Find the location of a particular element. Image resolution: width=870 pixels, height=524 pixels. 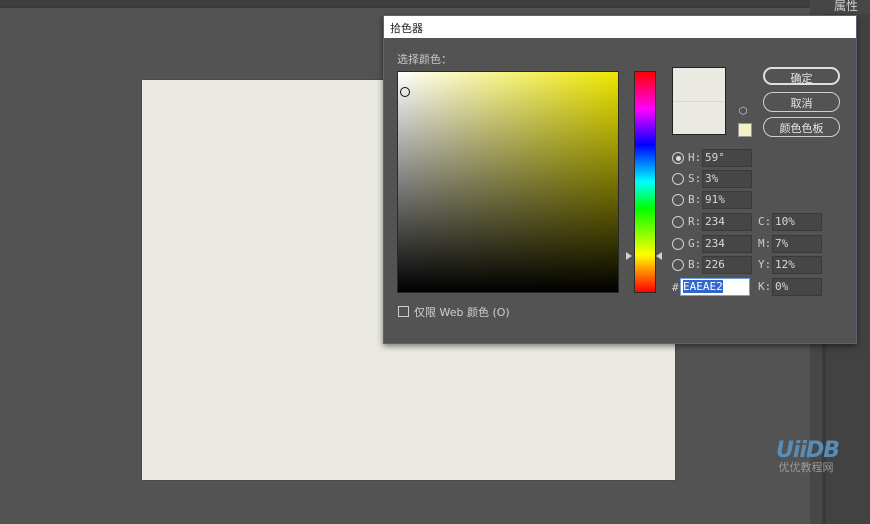

select-color-label: 选择颜色： is located at coordinates (424, 59).